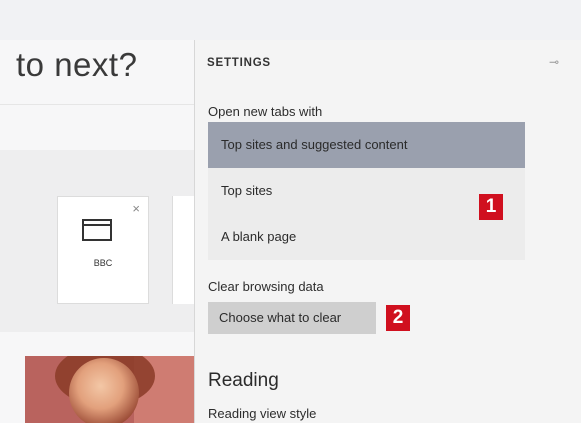 Image resolution: width=581 pixels, height=423 pixels. Describe the element at coordinates (290, 20) in the screenshot. I see `title-bar` at that location.